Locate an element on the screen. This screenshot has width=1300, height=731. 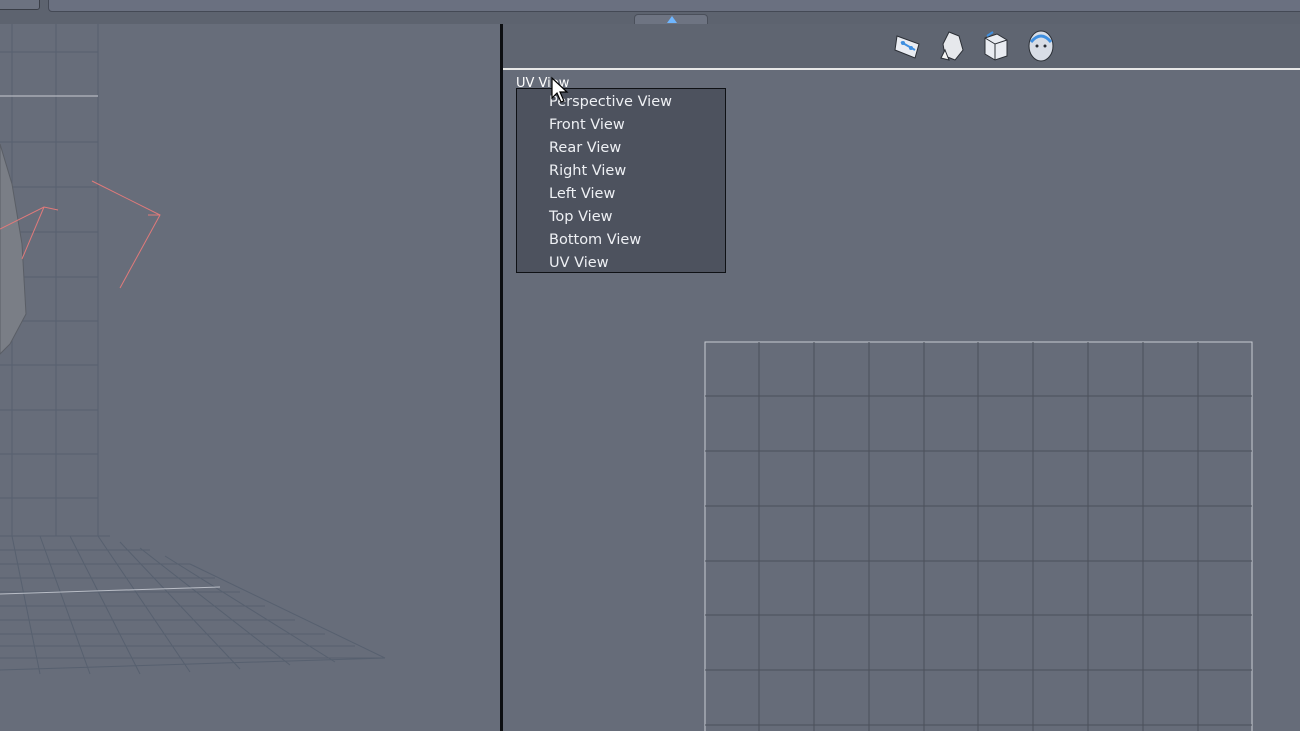
menu-item-left-view: Left View is located at coordinates (582, 194).